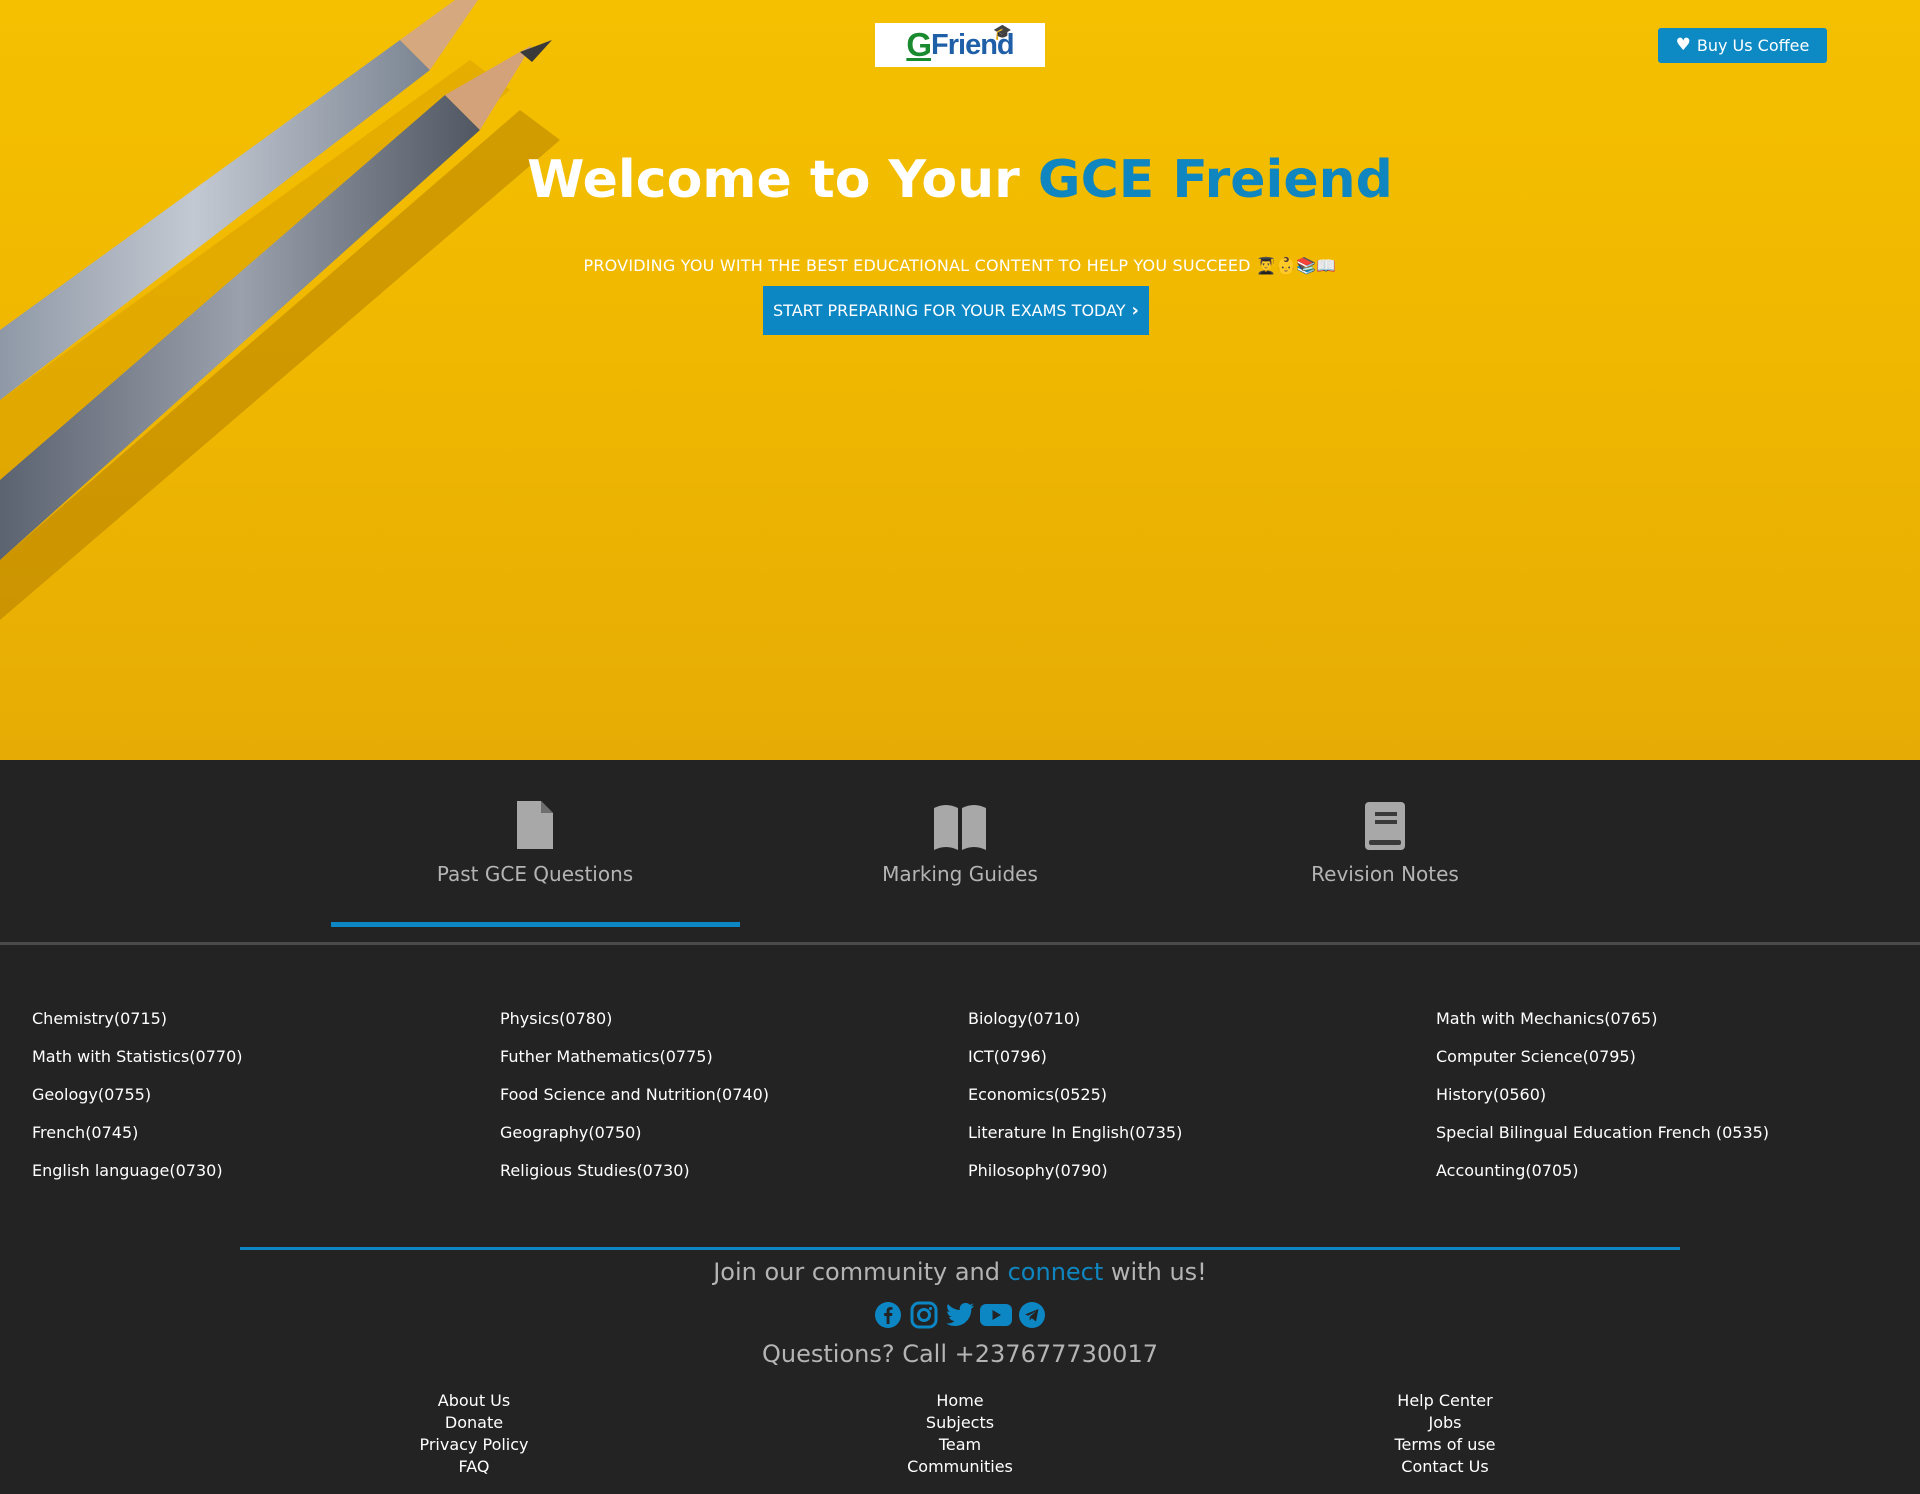  What do you see at coordinates (1666, 1019) in the screenshot?
I see `subject-link: Math with Mechanics(0765)` at bounding box center [1666, 1019].